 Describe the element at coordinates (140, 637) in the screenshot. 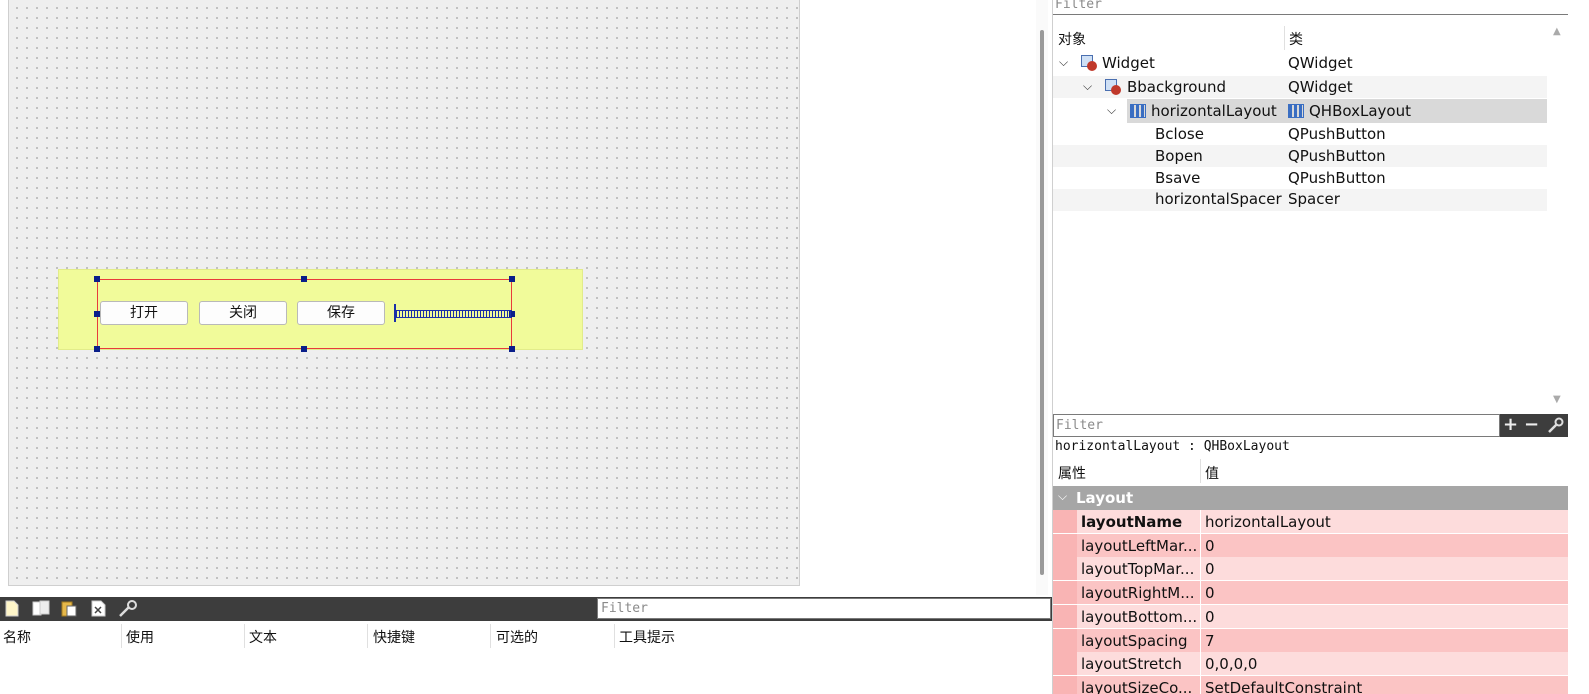

I see `column-used: 使用` at that location.